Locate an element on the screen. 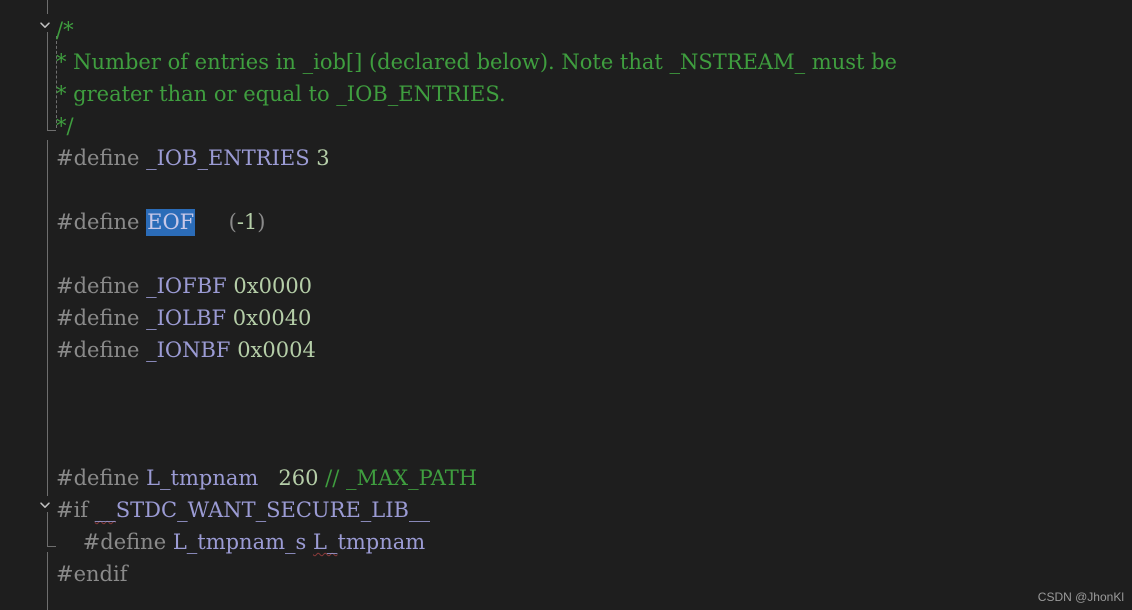 The width and height of the screenshot is (1132, 610). editor-fold-gutter is located at coordinates (28, 305).